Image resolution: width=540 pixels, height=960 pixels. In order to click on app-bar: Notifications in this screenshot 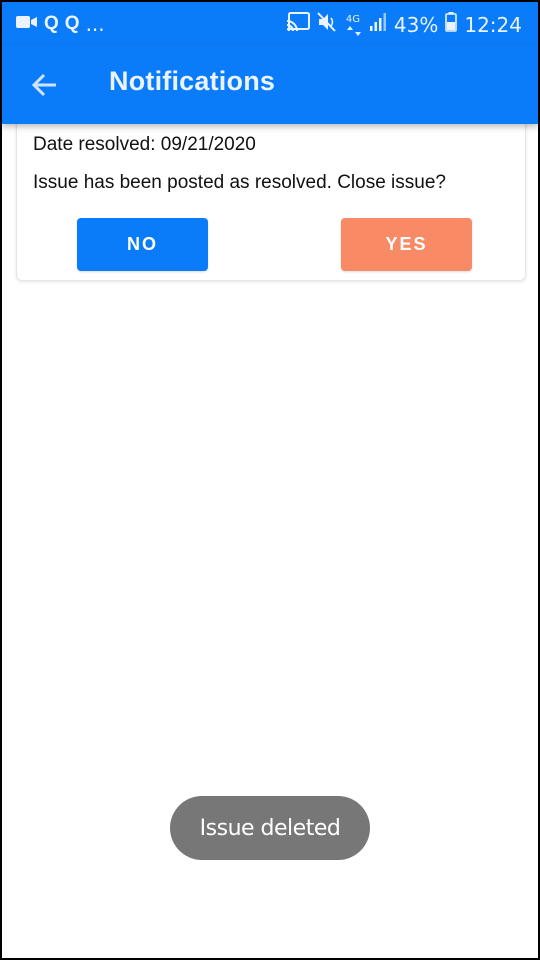, I will do `click(270, 85)`.